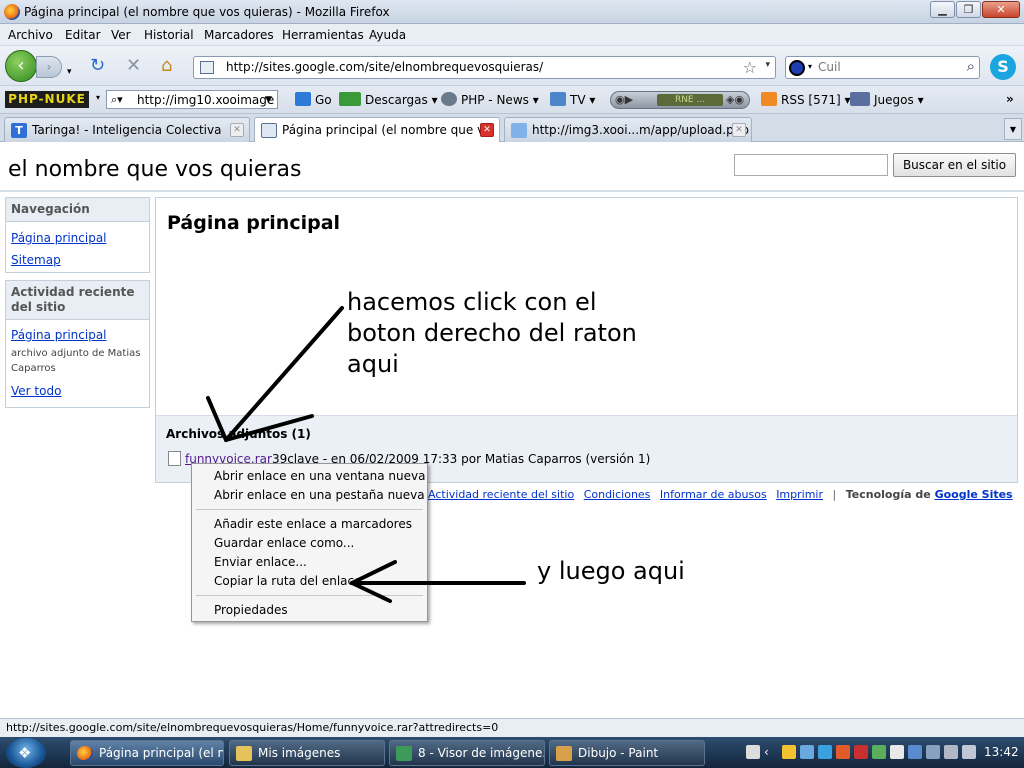  I want to click on menu-properties: Propiedades, so click(251, 610).